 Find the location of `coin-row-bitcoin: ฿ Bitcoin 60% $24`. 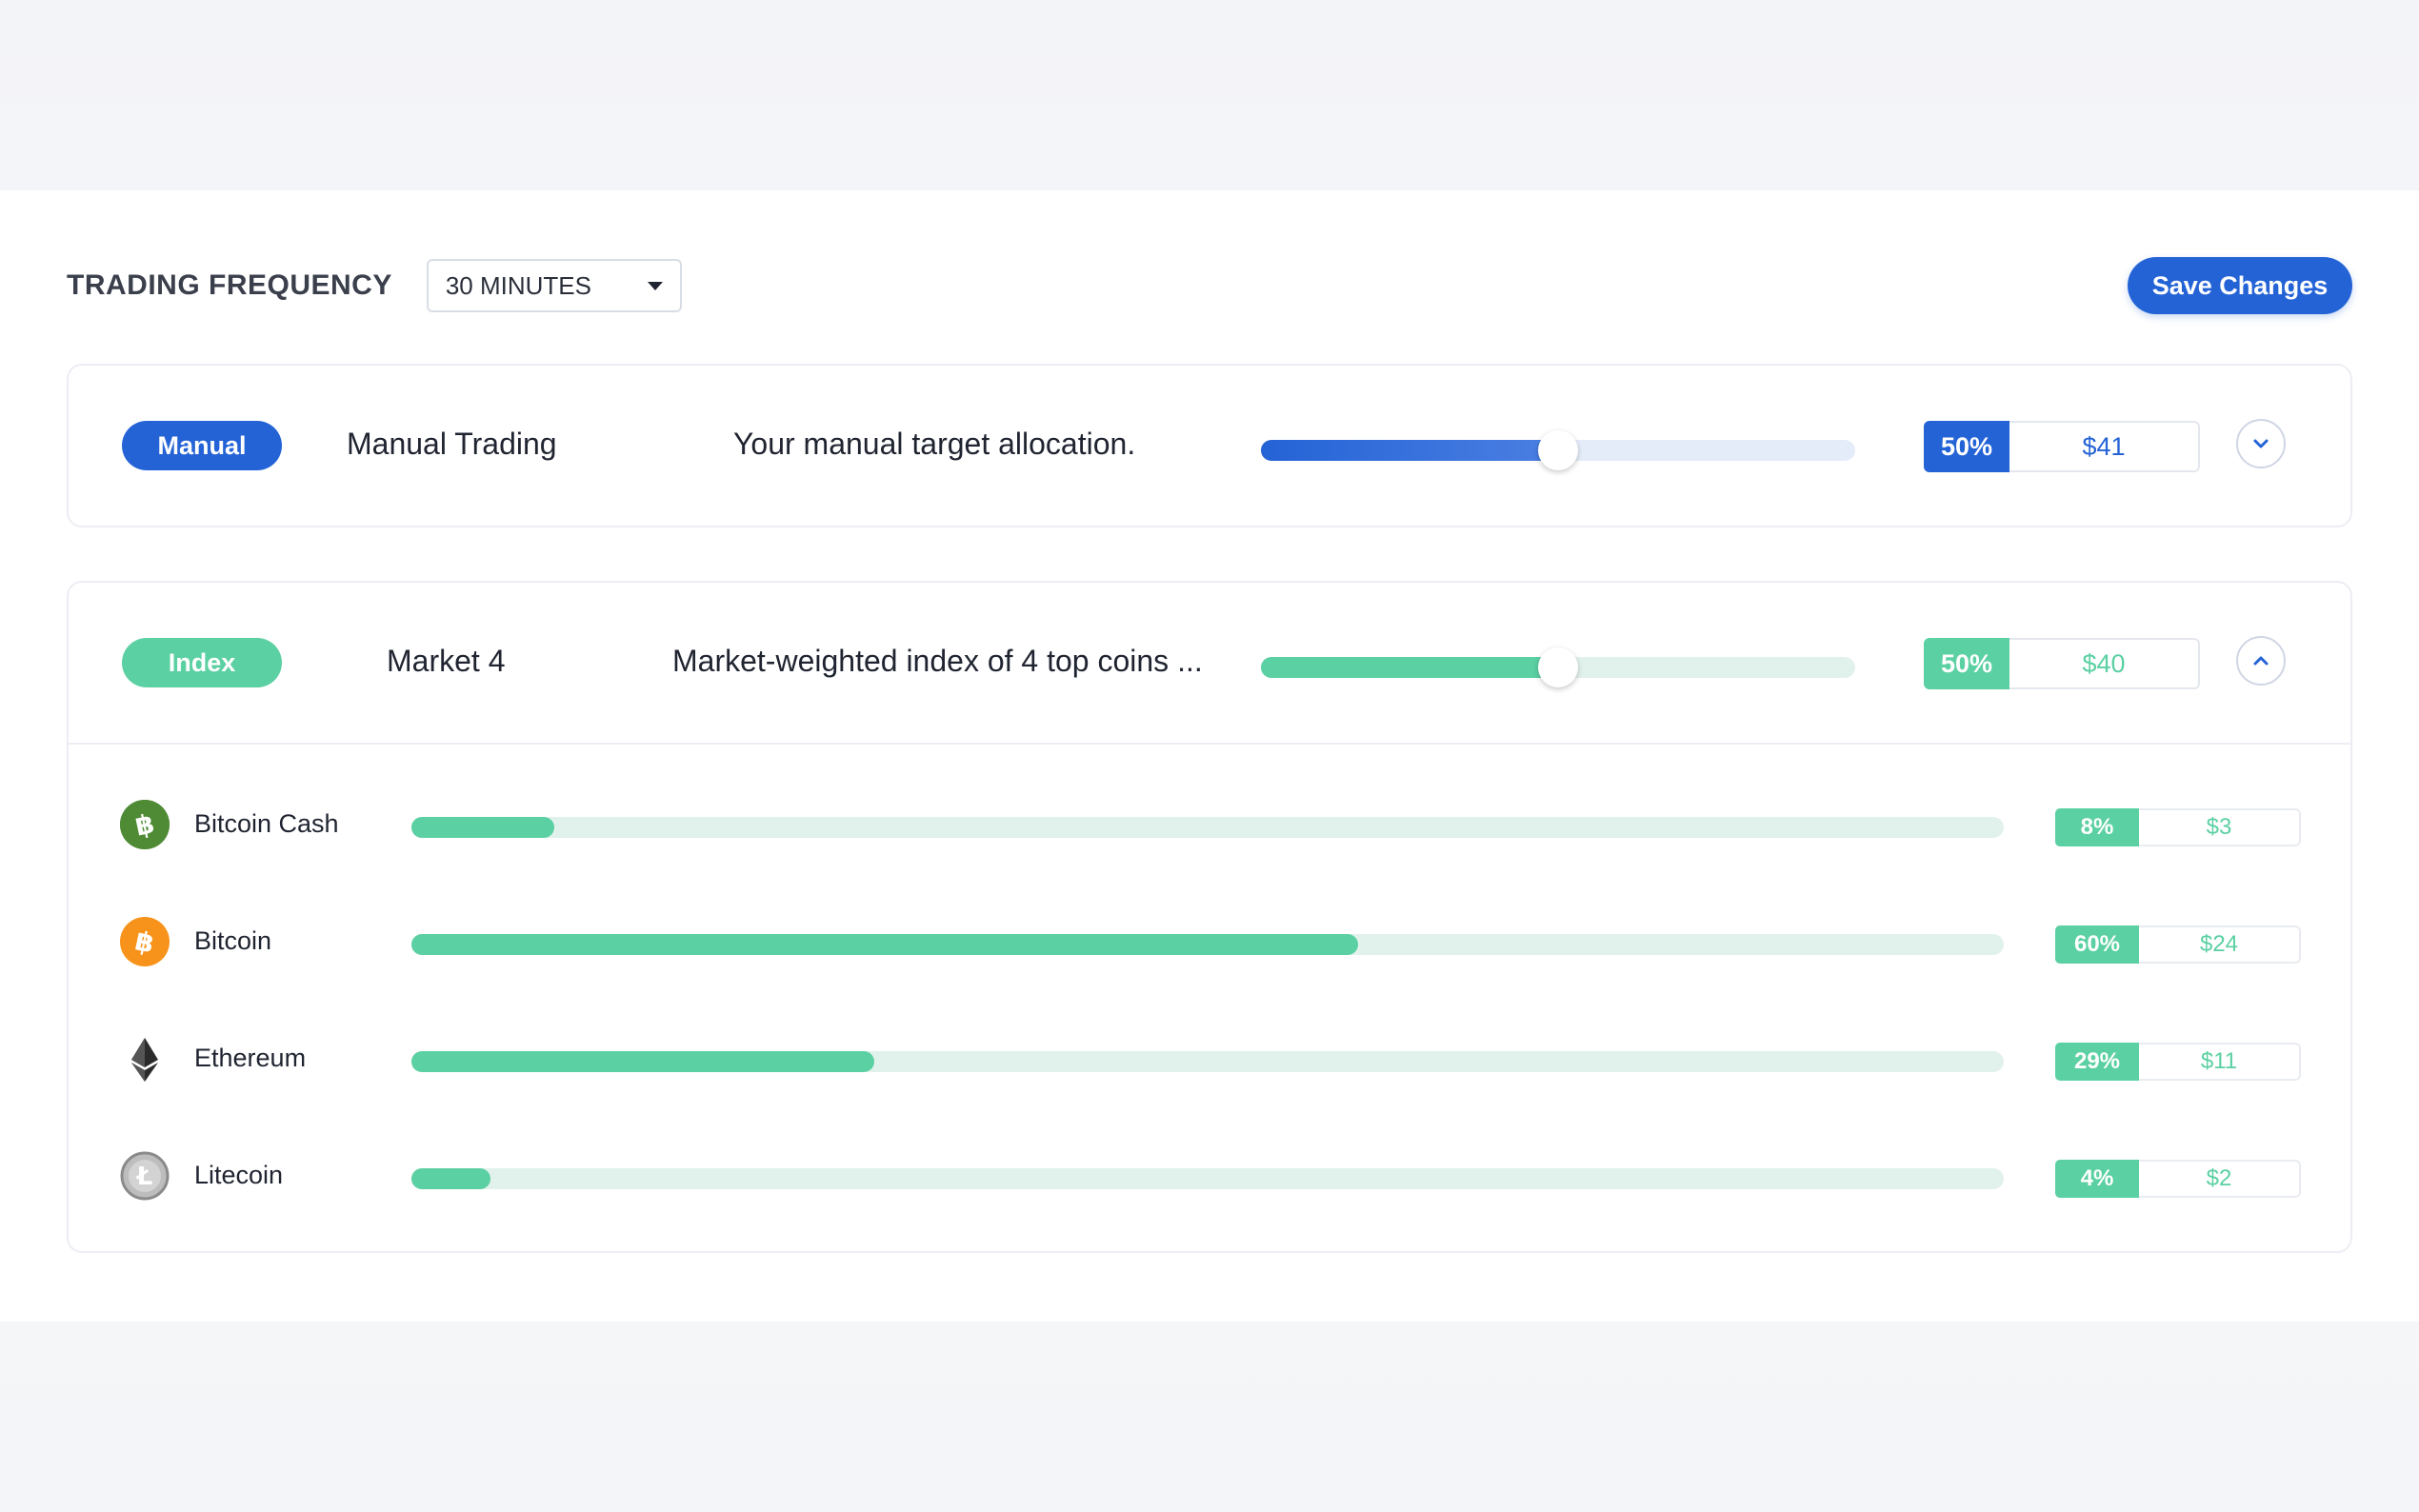

coin-row-bitcoin: ฿ Bitcoin 60% $24 is located at coordinates (1209, 943).